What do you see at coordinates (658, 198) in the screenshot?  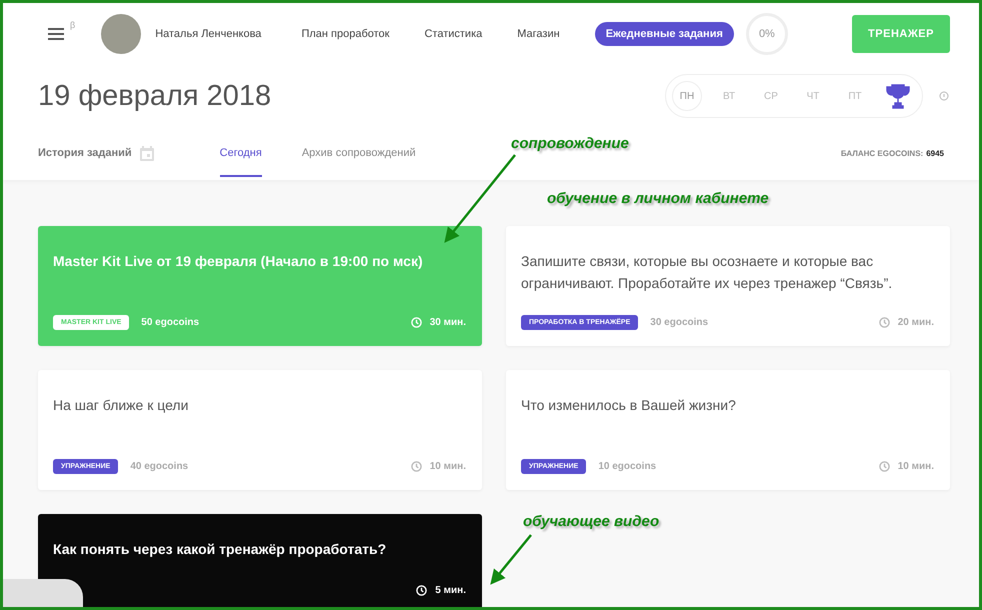 I see `annotation-text: обучение в личном кабинете` at bounding box center [658, 198].